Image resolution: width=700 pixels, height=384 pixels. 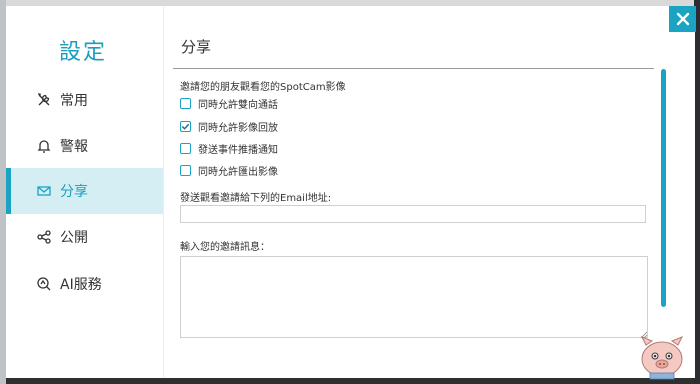 I want to click on option-export-video: 同時允許匯出影像, so click(x=229, y=170).